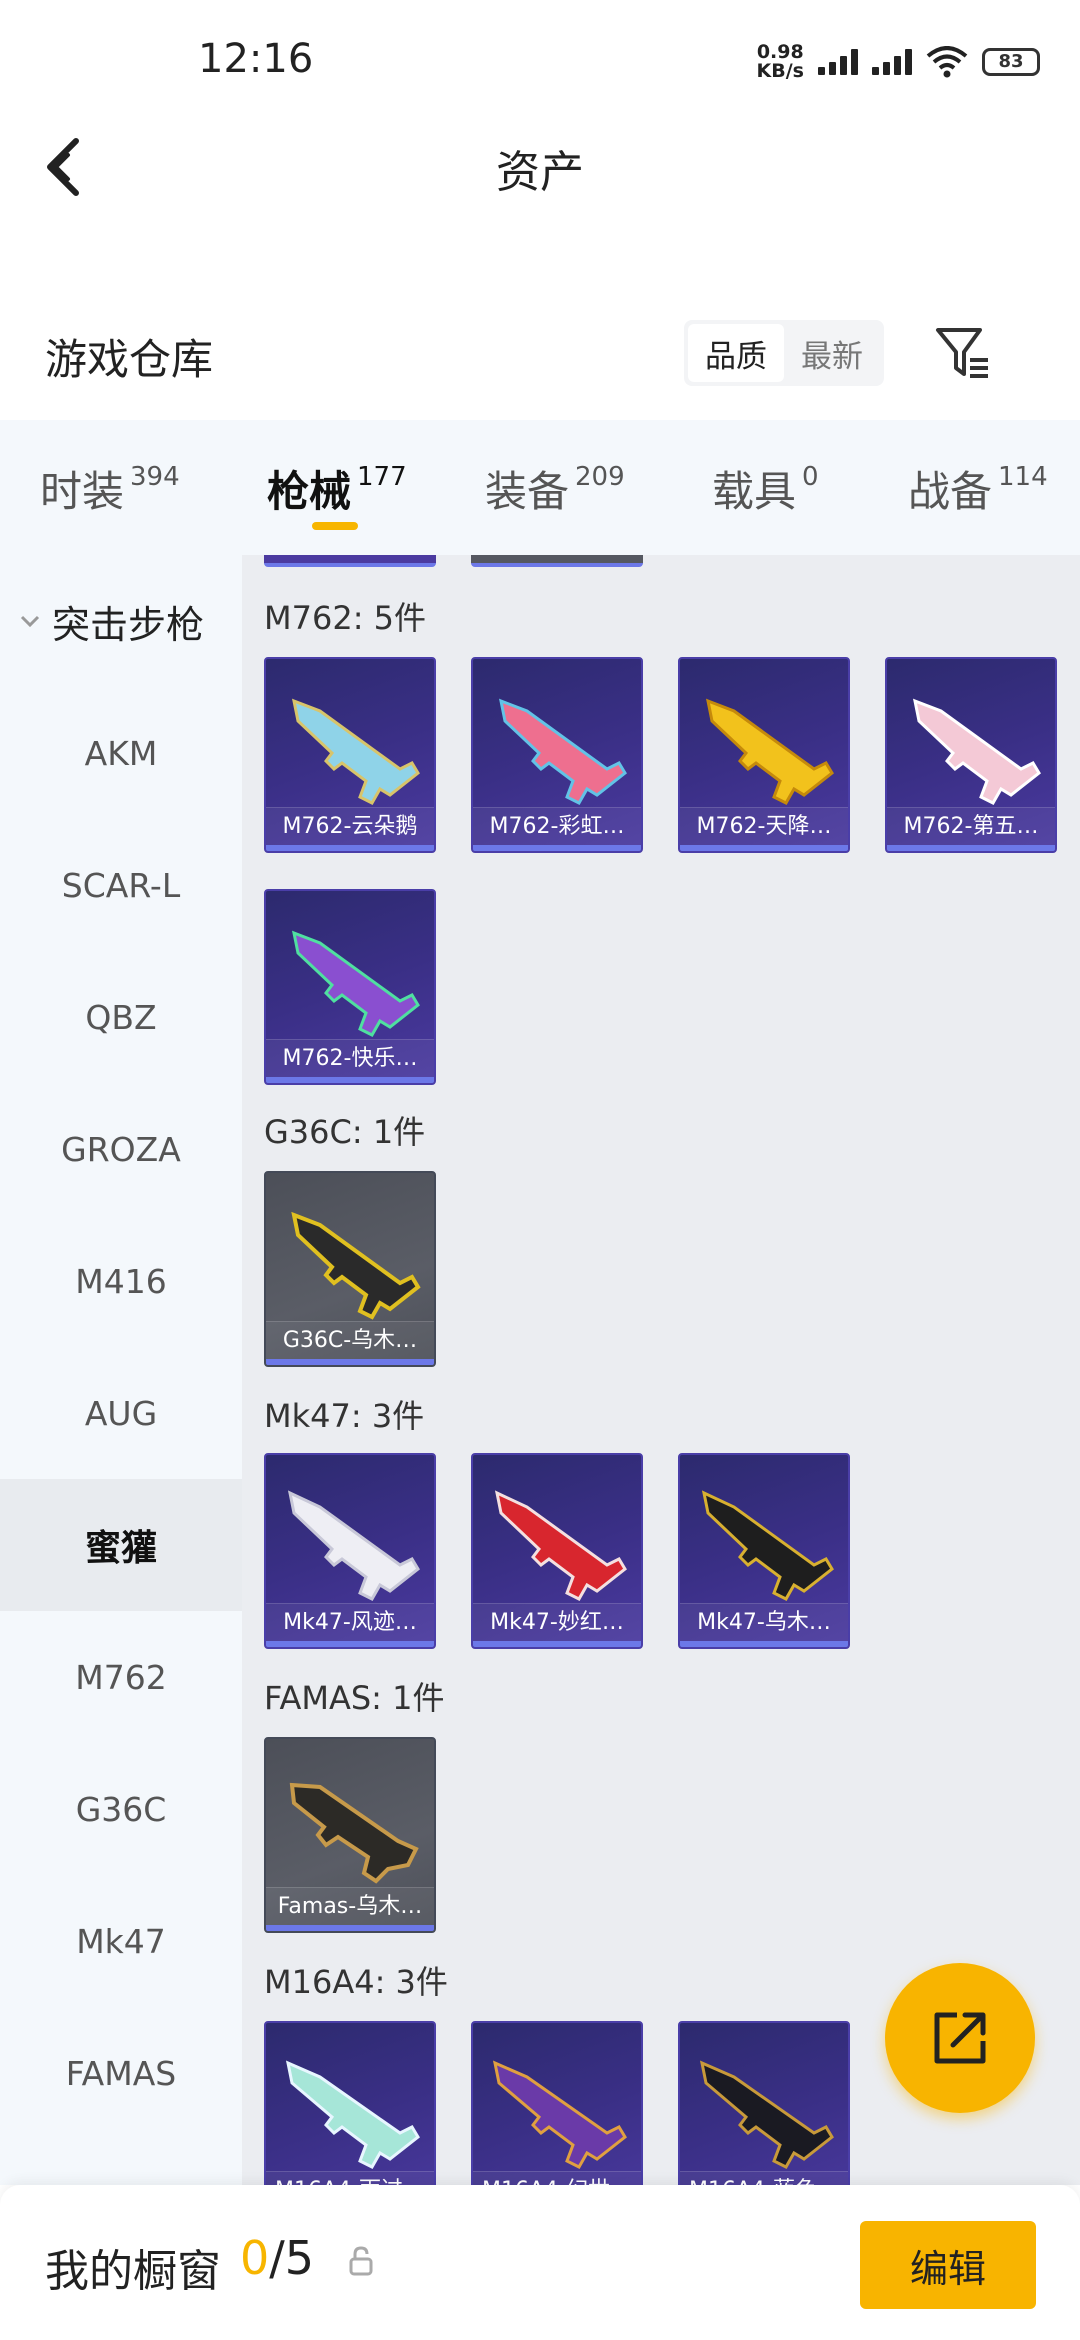 The height and width of the screenshot is (2340, 1080). I want to click on group-label-g36c: G36C: 1件, so click(345, 1132).